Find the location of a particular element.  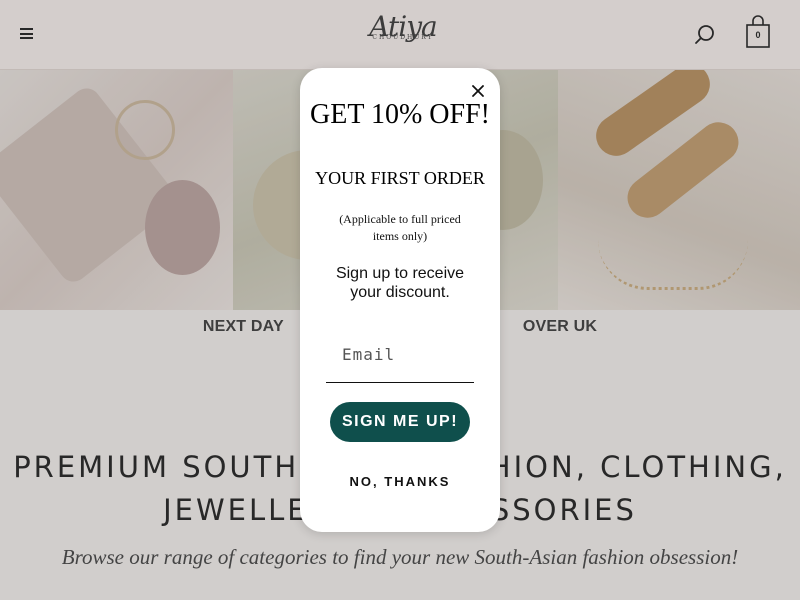

email-field is located at coordinates (400, 354).